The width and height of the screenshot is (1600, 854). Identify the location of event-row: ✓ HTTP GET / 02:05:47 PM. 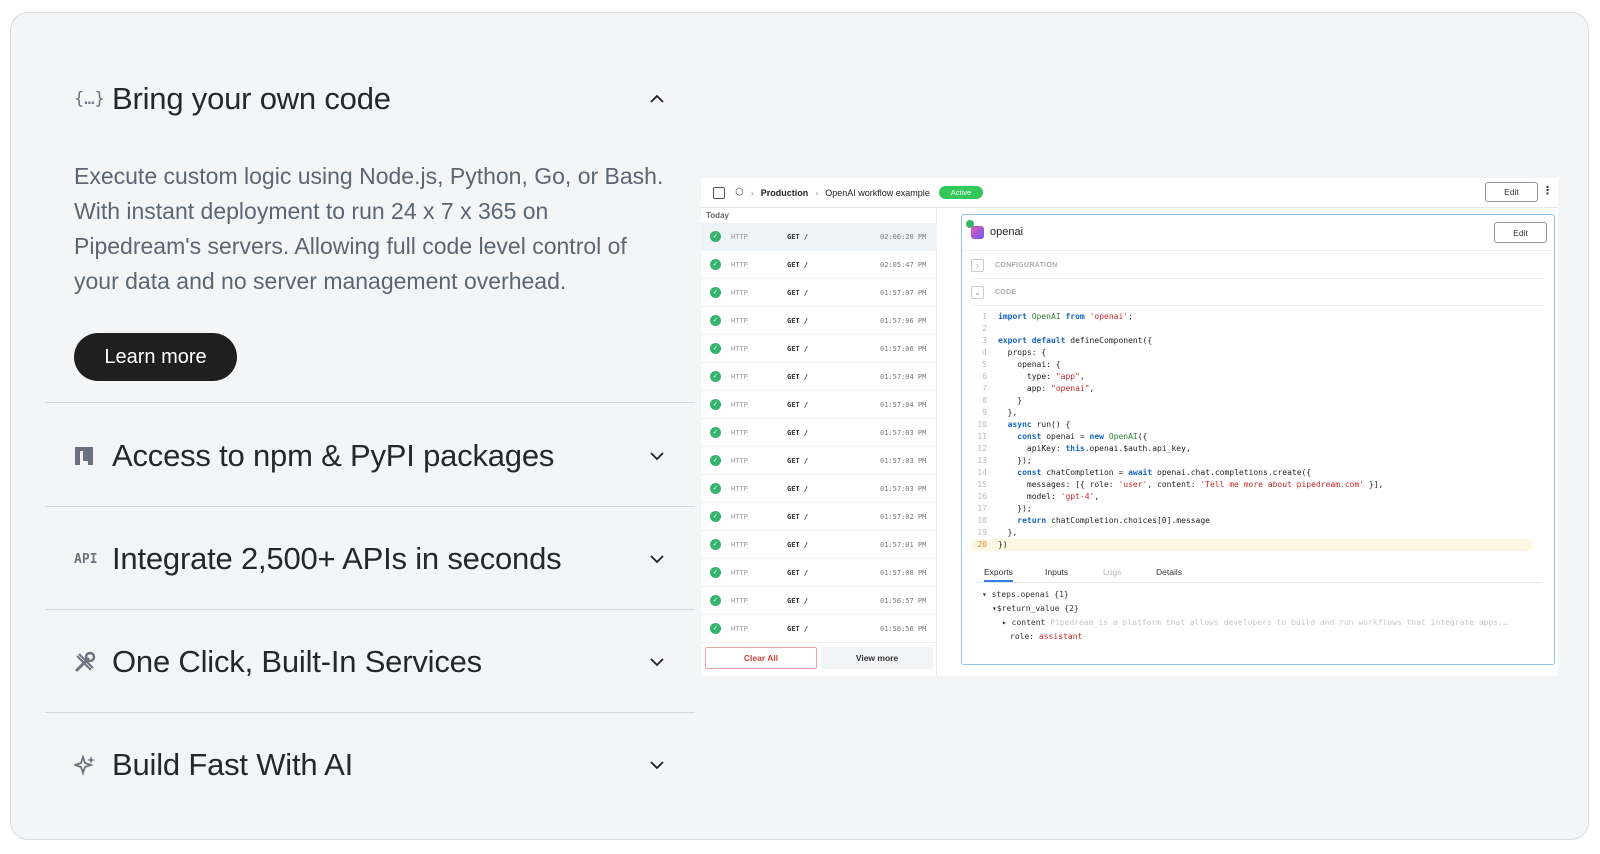
(819, 265).